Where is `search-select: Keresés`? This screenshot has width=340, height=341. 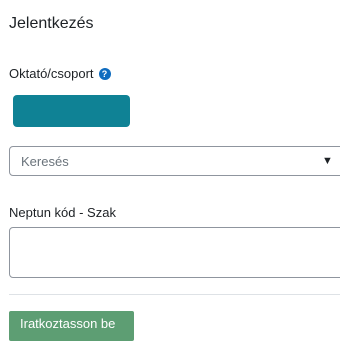 search-select: Keresés is located at coordinates (174, 161).